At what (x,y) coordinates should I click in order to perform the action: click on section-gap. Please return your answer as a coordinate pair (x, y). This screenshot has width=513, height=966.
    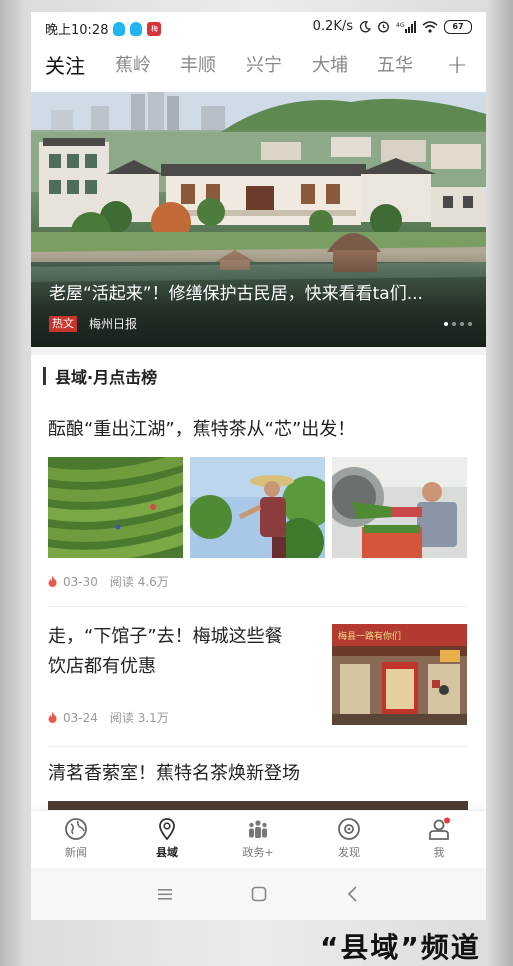
    Looking at the image, I should click on (258, 351).